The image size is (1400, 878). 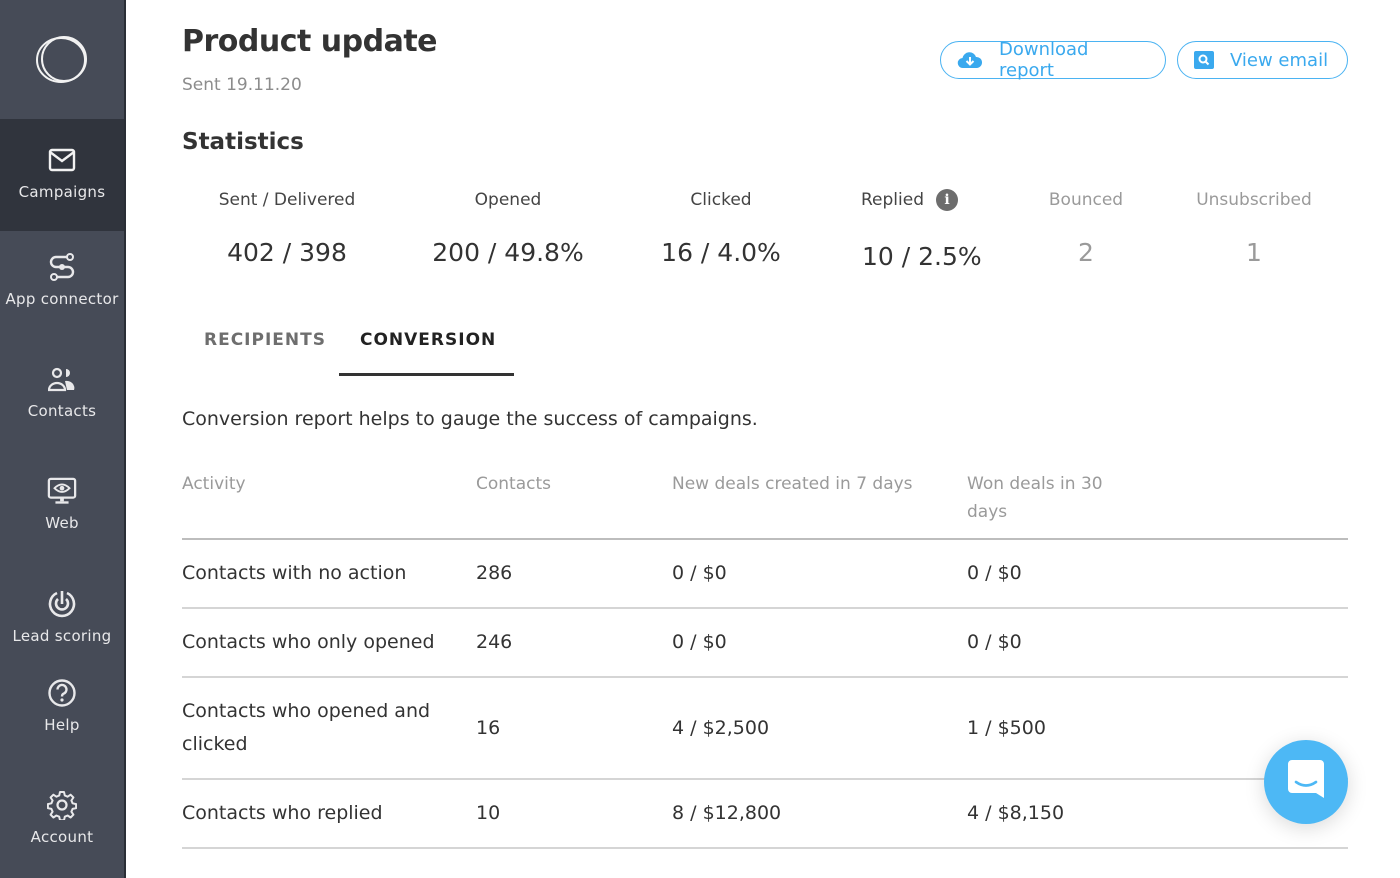 I want to click on cell-activity: Contacts who only opened, so click(x=308, y=642).